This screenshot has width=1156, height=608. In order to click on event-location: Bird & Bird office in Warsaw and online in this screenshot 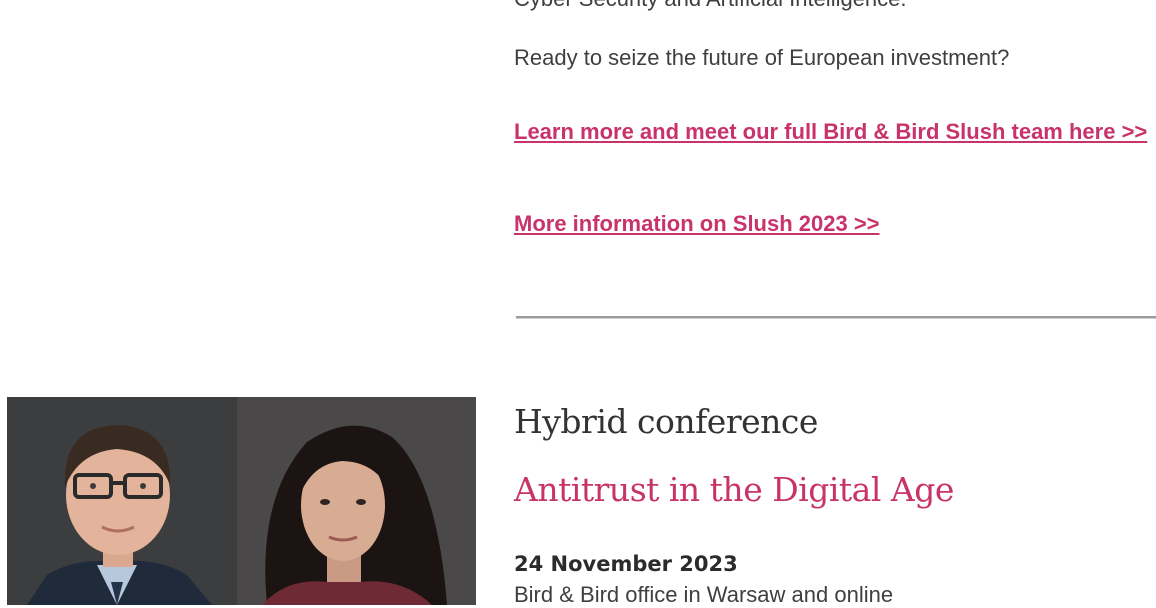, I will do `click(704, 594)`.